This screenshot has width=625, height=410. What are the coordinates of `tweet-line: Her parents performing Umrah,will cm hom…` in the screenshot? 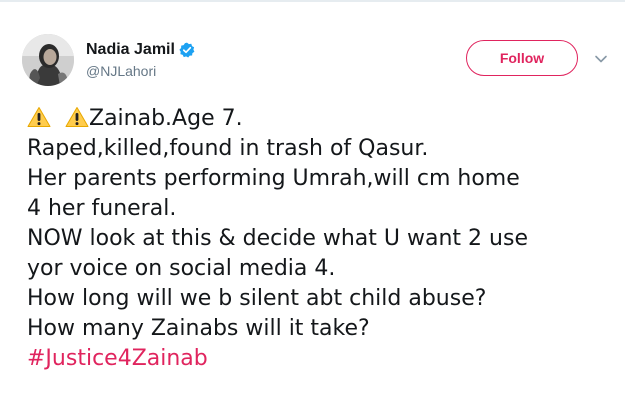 It's located at (273, 178).